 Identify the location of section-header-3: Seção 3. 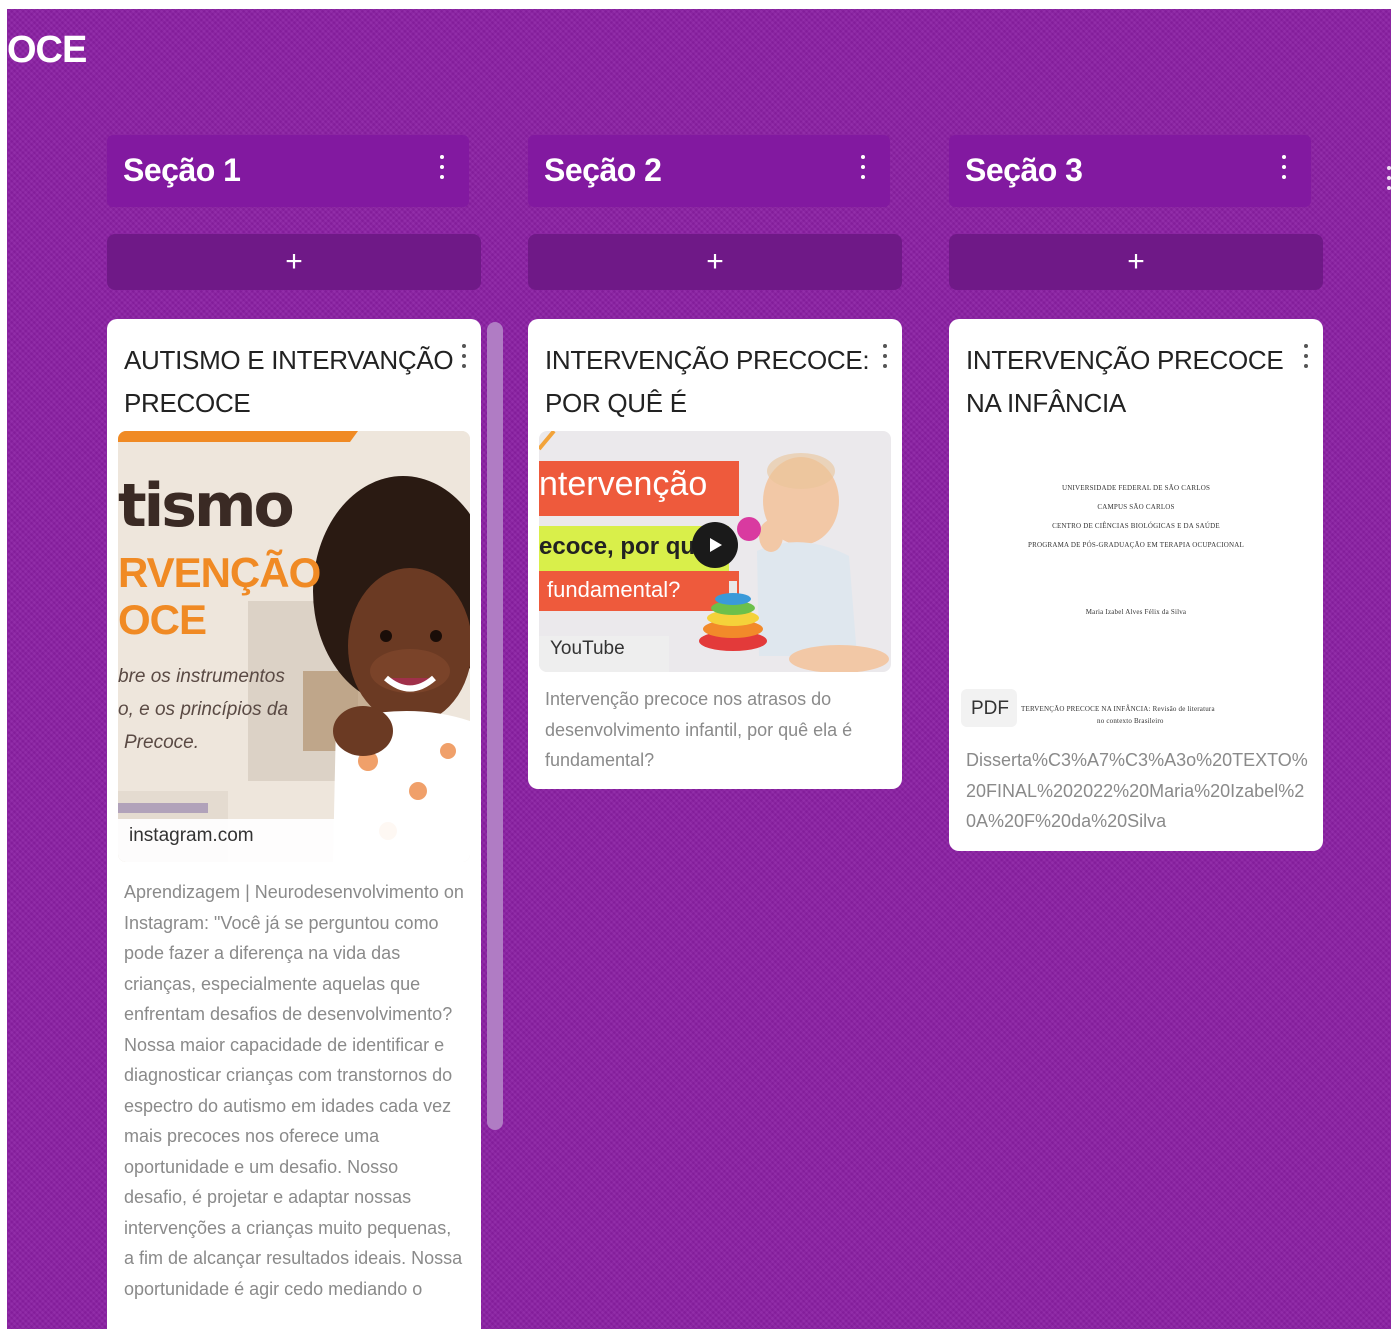
(1130, 171).